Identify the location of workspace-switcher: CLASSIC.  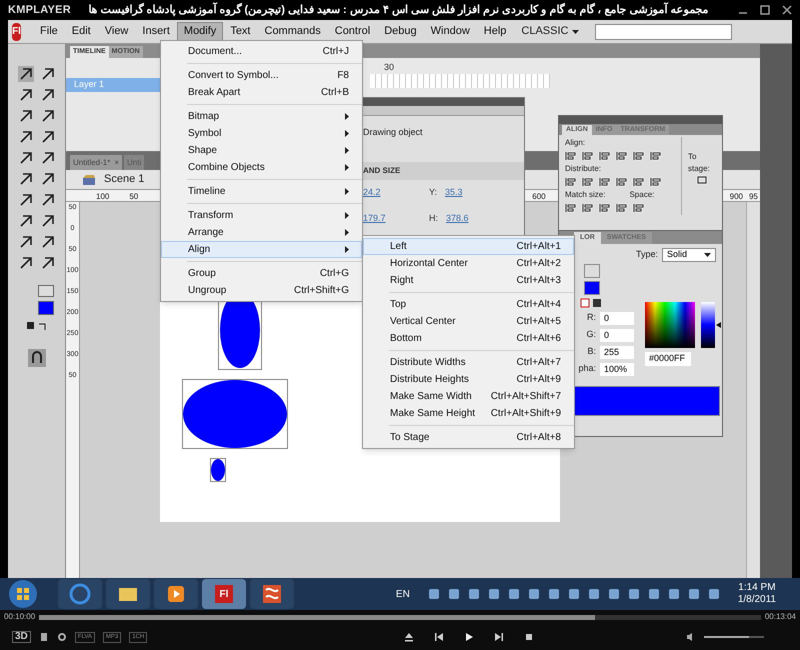
(550, 31).